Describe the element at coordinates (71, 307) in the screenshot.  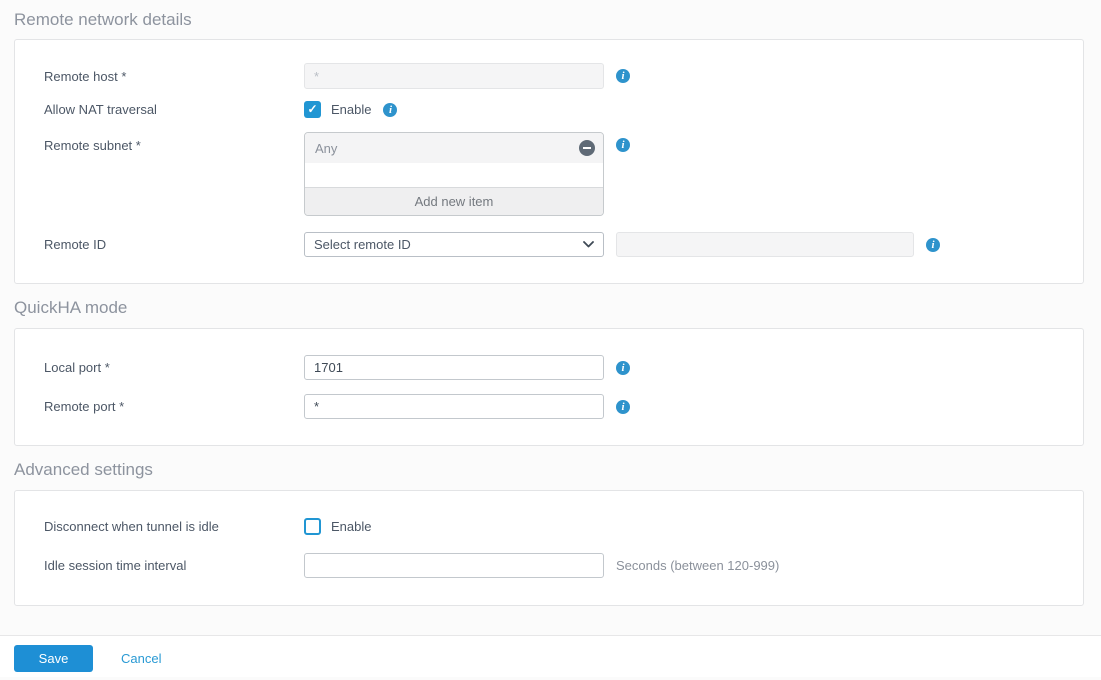
I see `section-title-quickha-mode: QuickHA mode` at that location.